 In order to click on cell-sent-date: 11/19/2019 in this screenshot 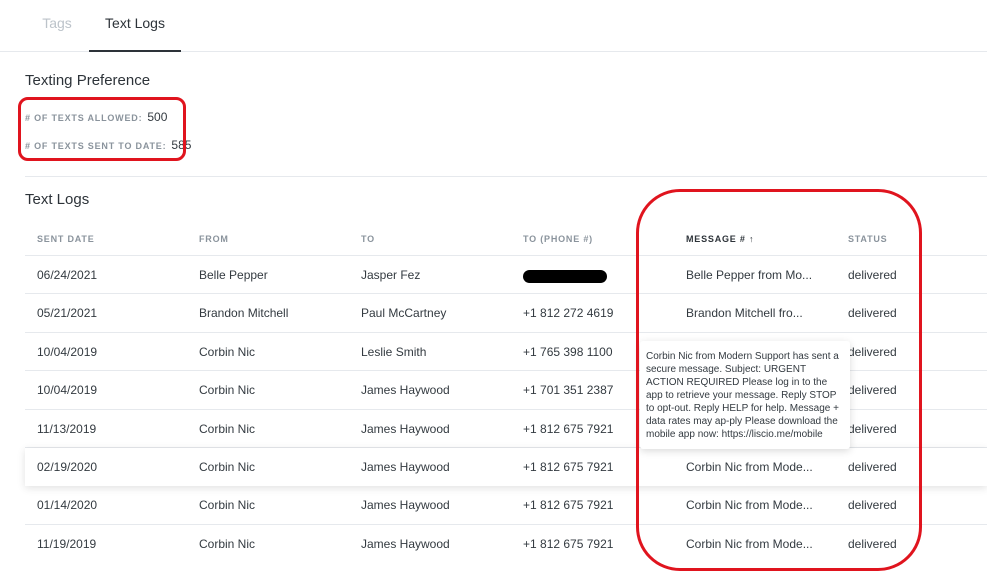, I will do `click(67, 543)`.